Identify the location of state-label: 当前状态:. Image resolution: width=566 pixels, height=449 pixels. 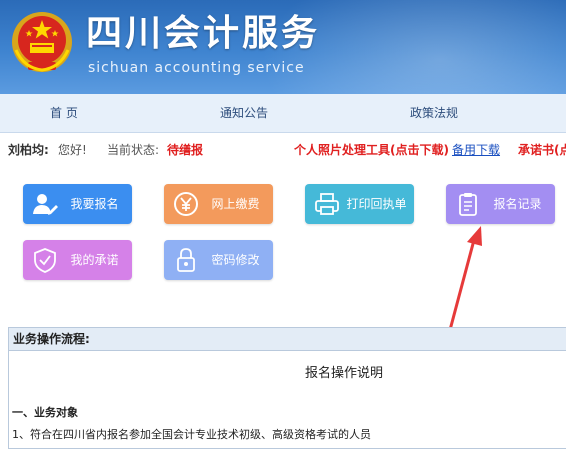
(133, 150).